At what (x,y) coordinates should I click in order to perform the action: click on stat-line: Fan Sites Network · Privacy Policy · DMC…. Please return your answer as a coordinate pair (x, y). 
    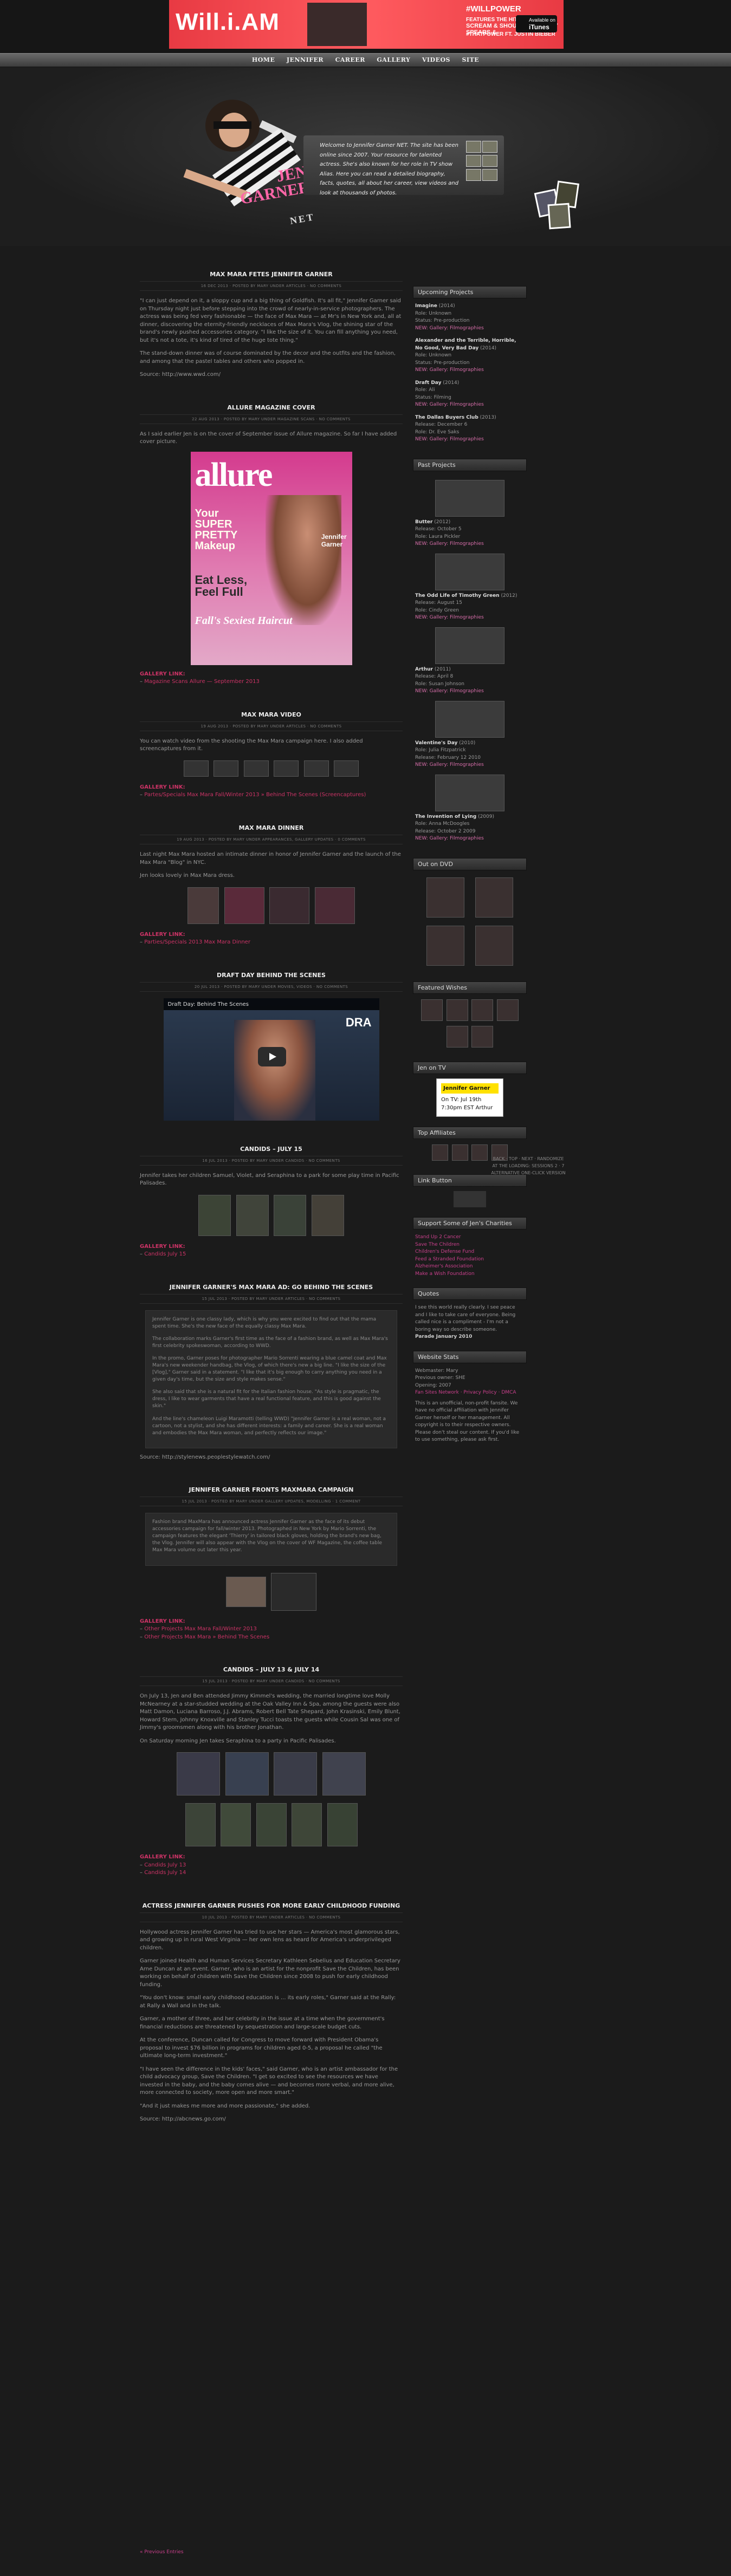
    Looking at the image, I should click on (470, 1393).